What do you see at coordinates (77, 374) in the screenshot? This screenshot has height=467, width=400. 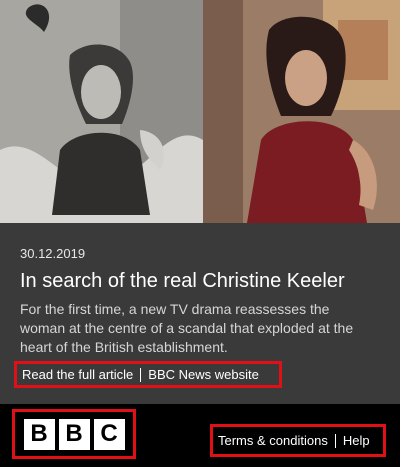 I see `read-full-article-link: Read the full article` at bounding box center [77, 374].